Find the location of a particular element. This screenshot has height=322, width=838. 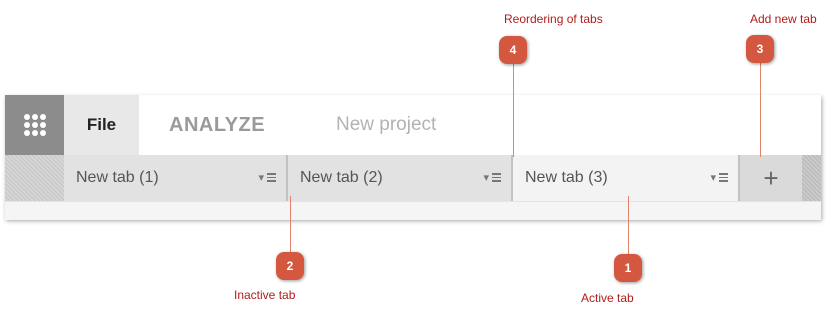

tab-label: New tab (3) is located at coordinates (566, 177).